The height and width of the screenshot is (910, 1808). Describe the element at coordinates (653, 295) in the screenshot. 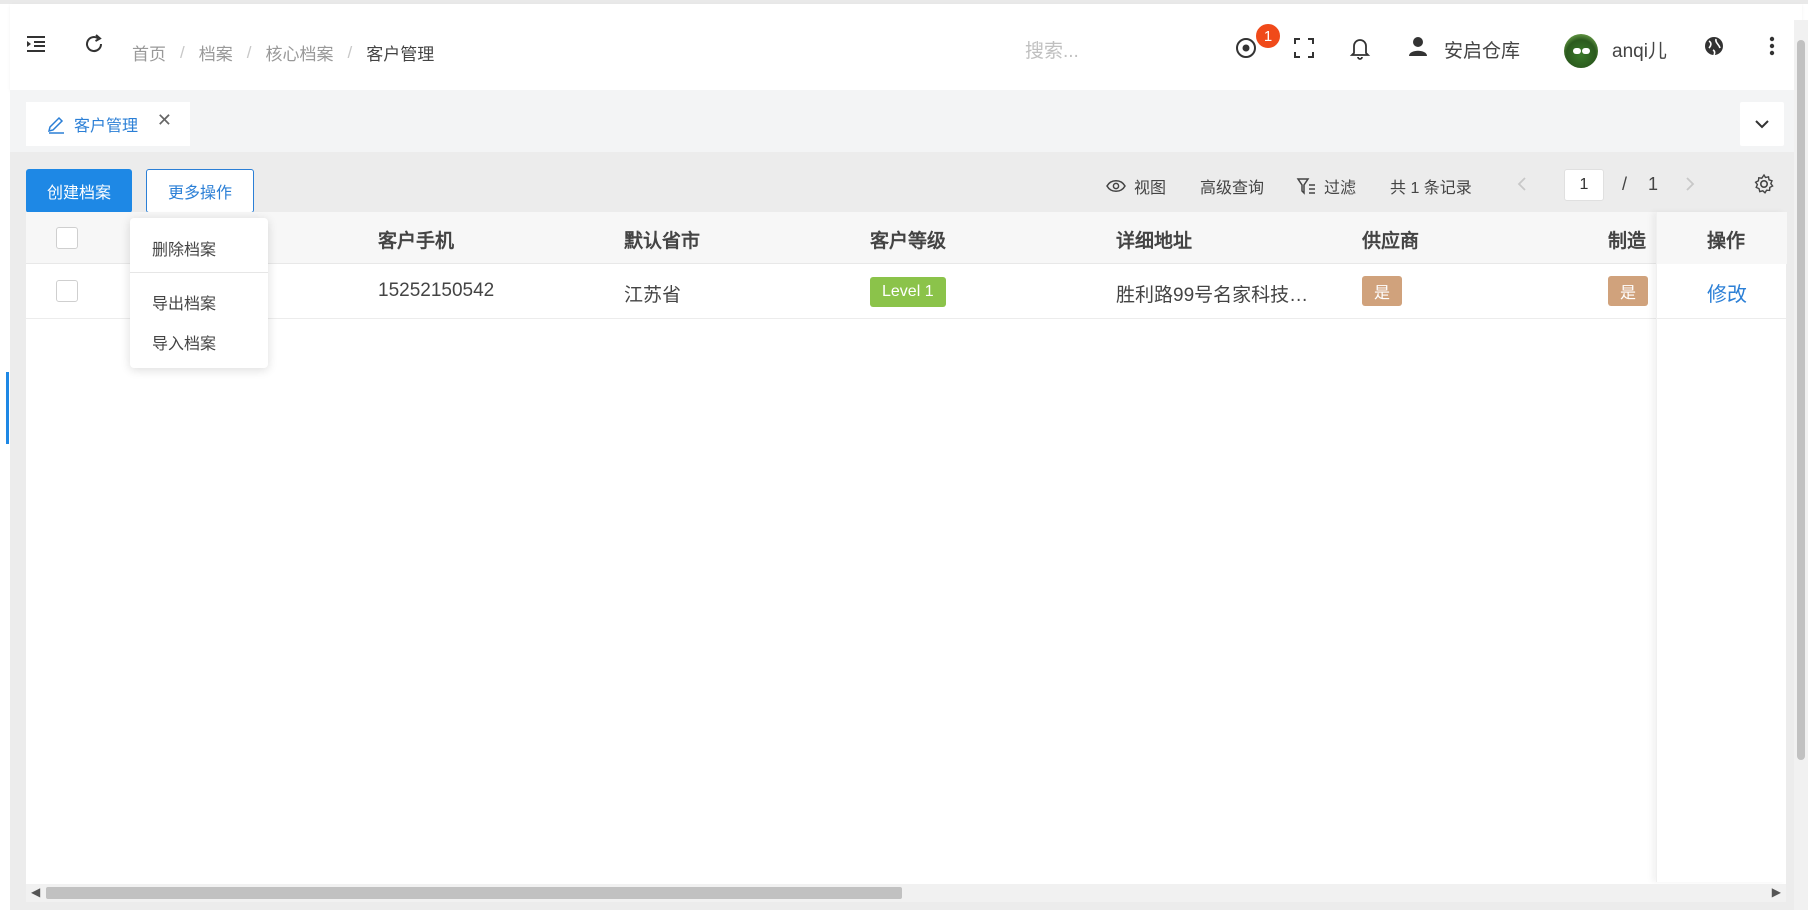

I see `cell-province: 江苏省` at that location.